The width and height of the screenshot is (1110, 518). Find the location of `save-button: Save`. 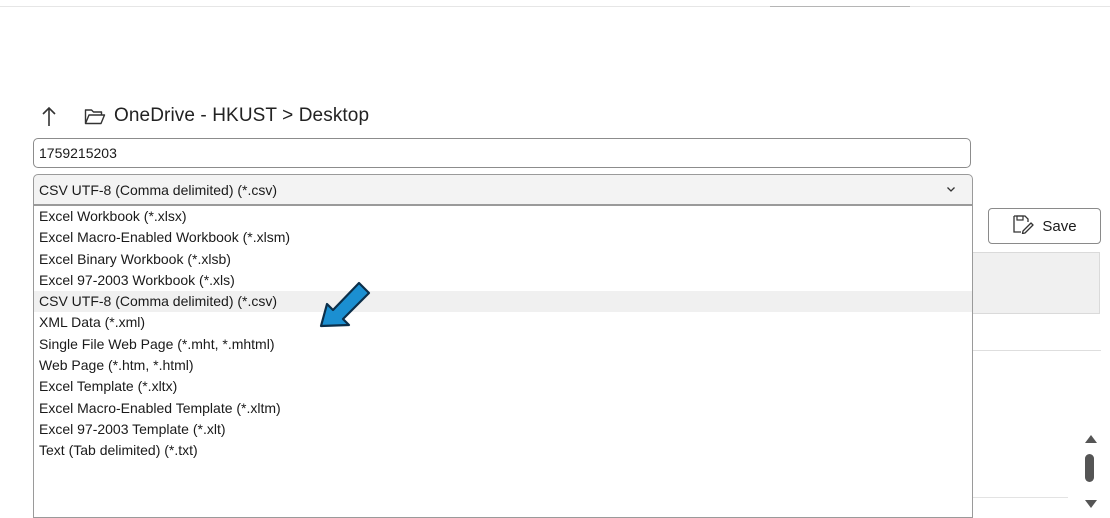

save-button: Save is located at coordinates (1044, 226).